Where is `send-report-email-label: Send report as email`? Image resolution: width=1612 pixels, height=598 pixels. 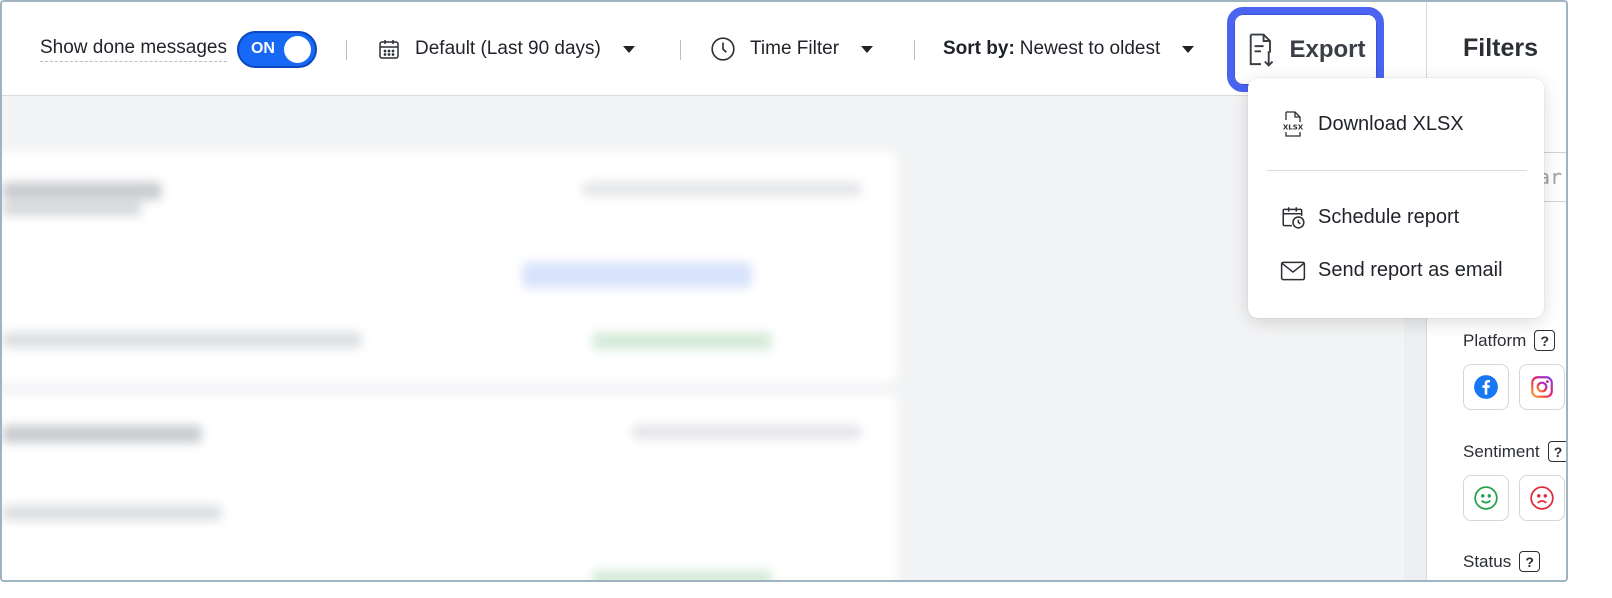
send-report-email-label: Send report as email is located at coordinates (1410, 270).